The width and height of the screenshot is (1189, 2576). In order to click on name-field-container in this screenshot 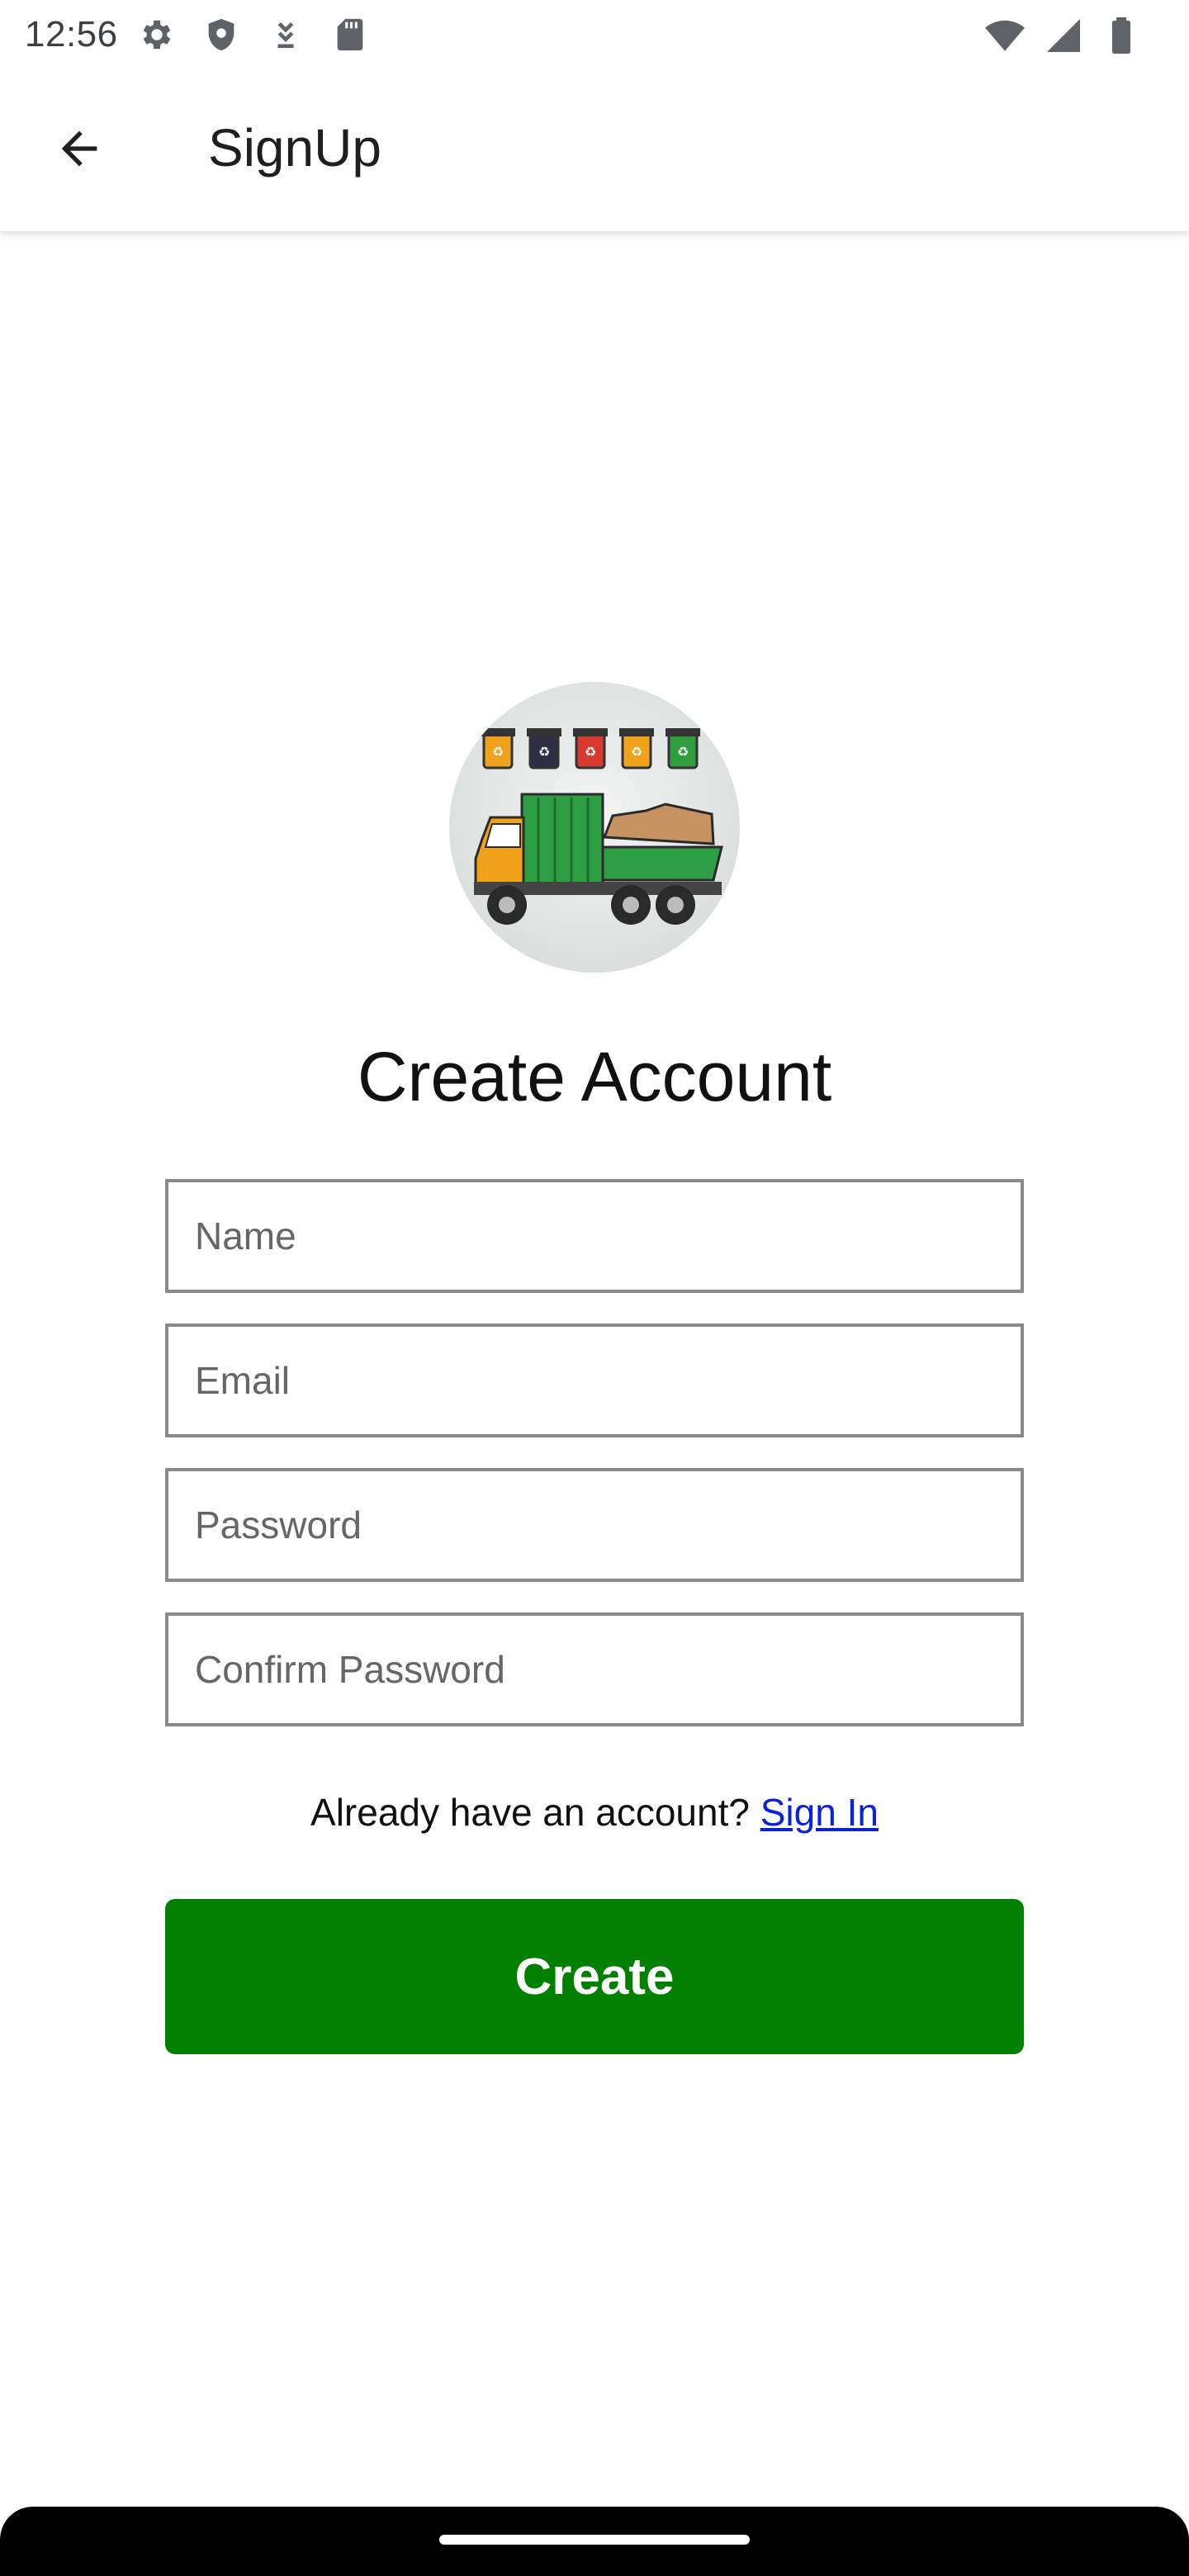, I will do `click(594, 1236)`.